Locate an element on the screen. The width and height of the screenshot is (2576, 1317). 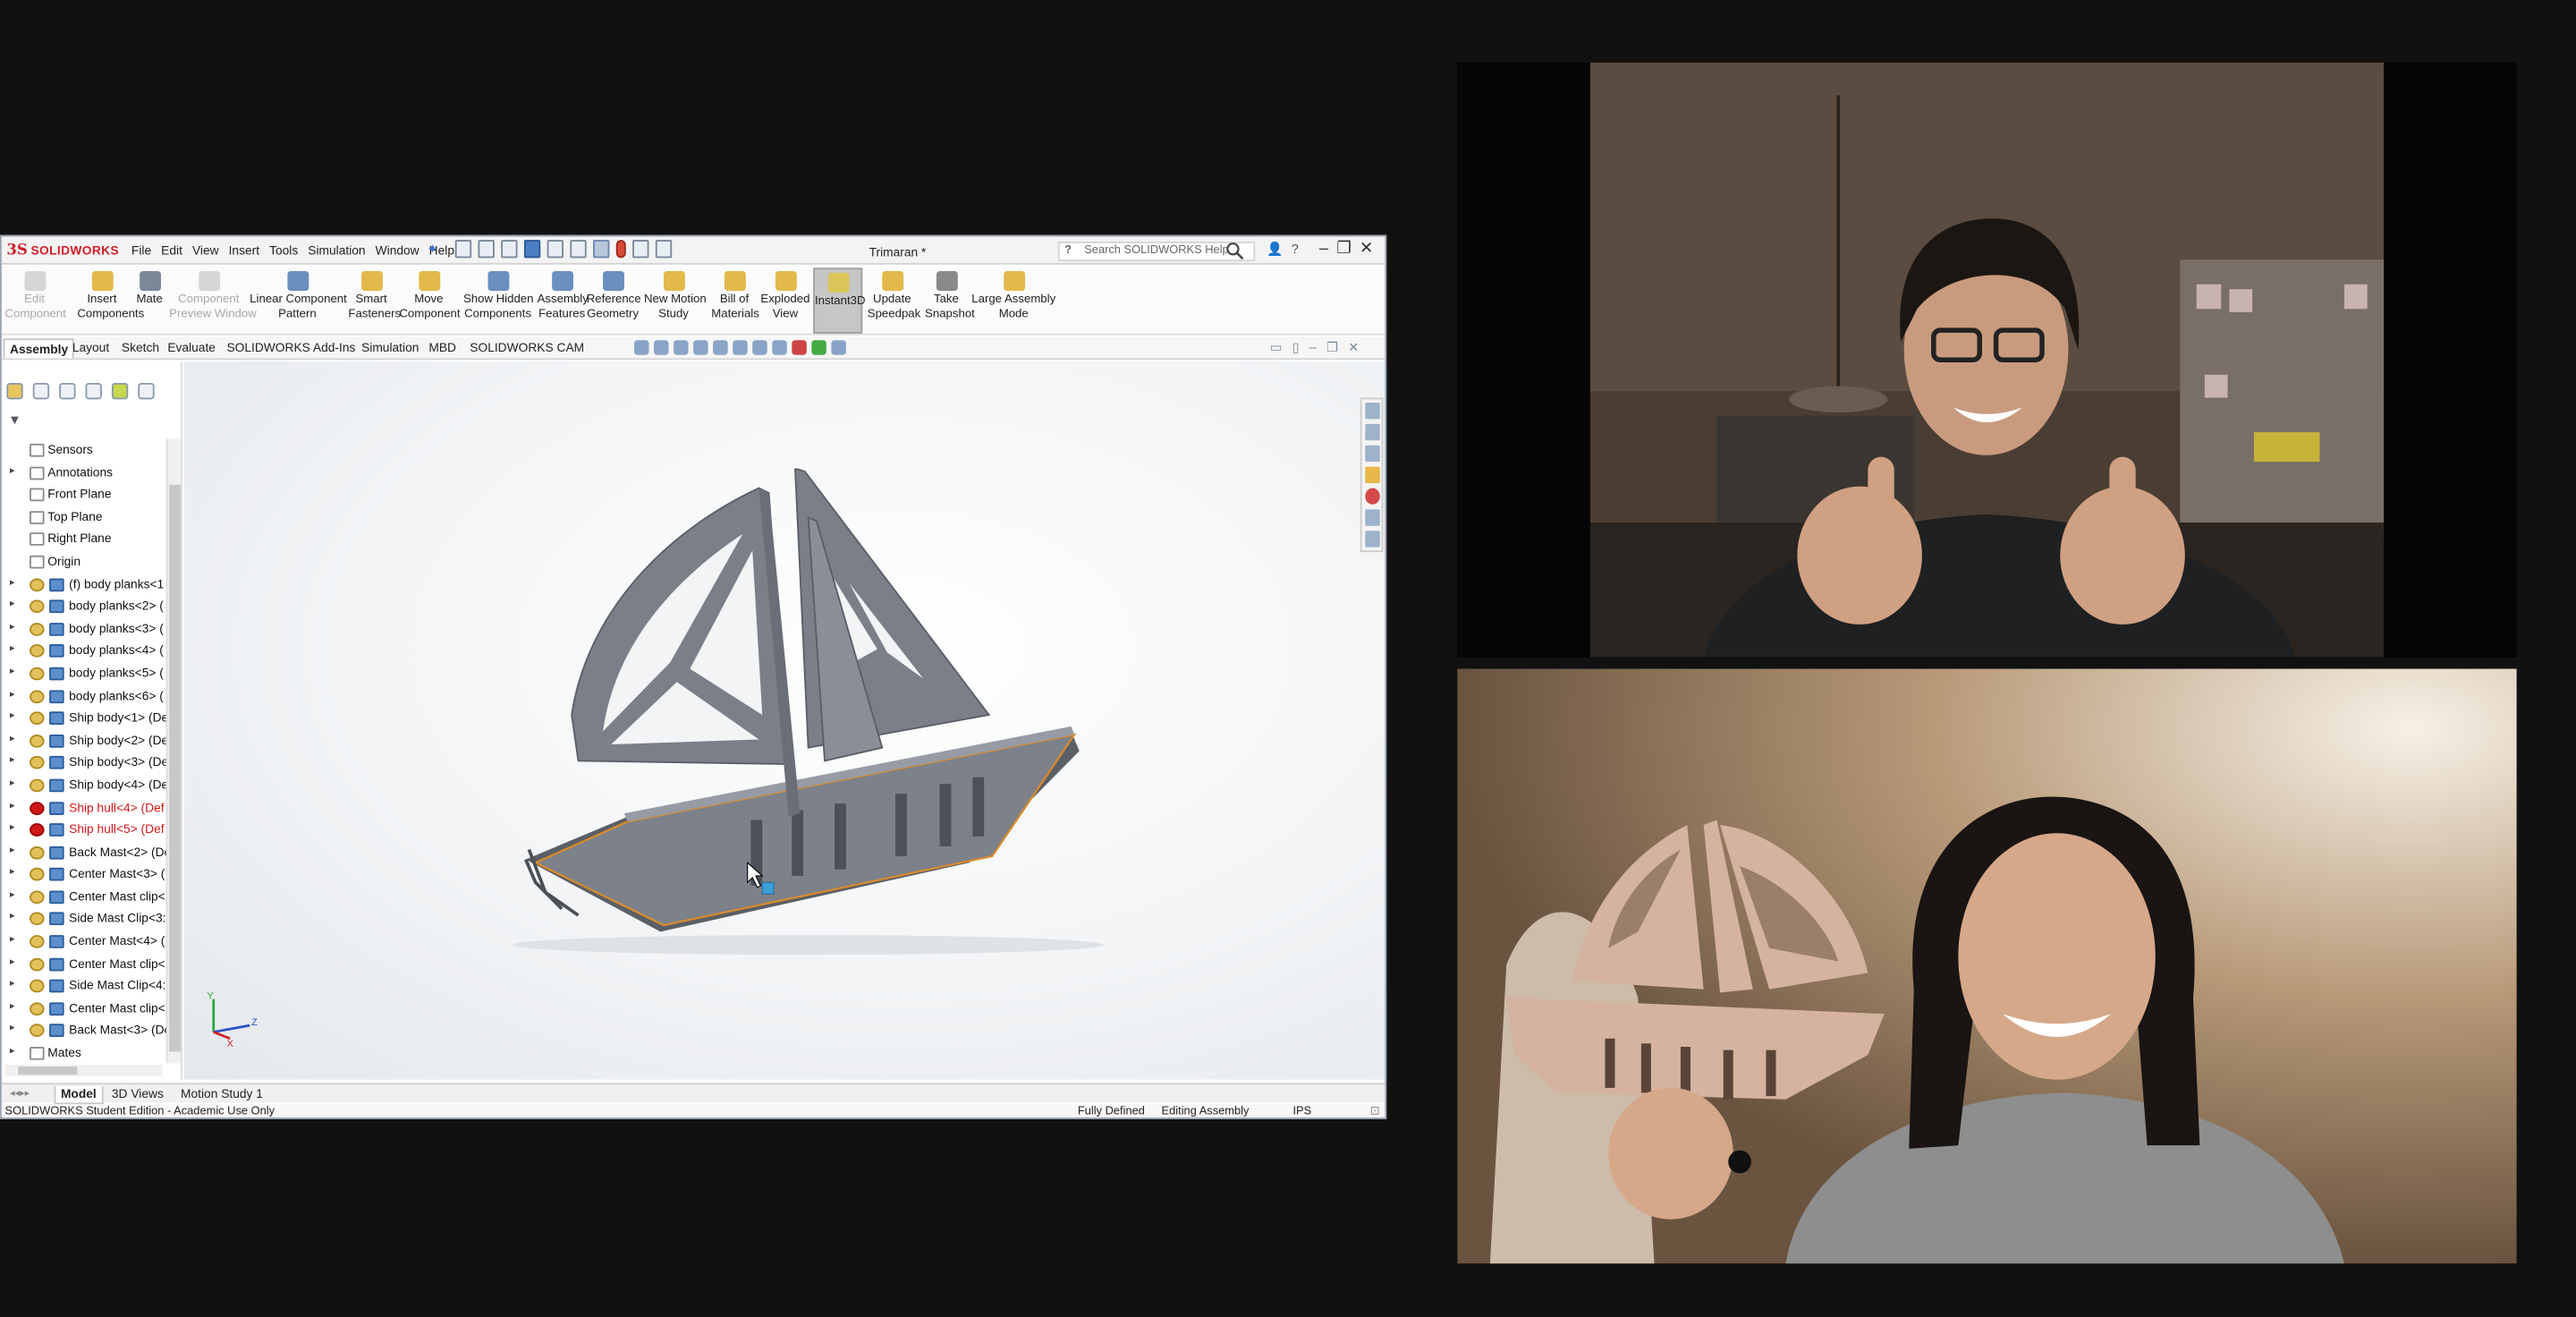
menu-insert: Insert is located at coordinates (244, 251).